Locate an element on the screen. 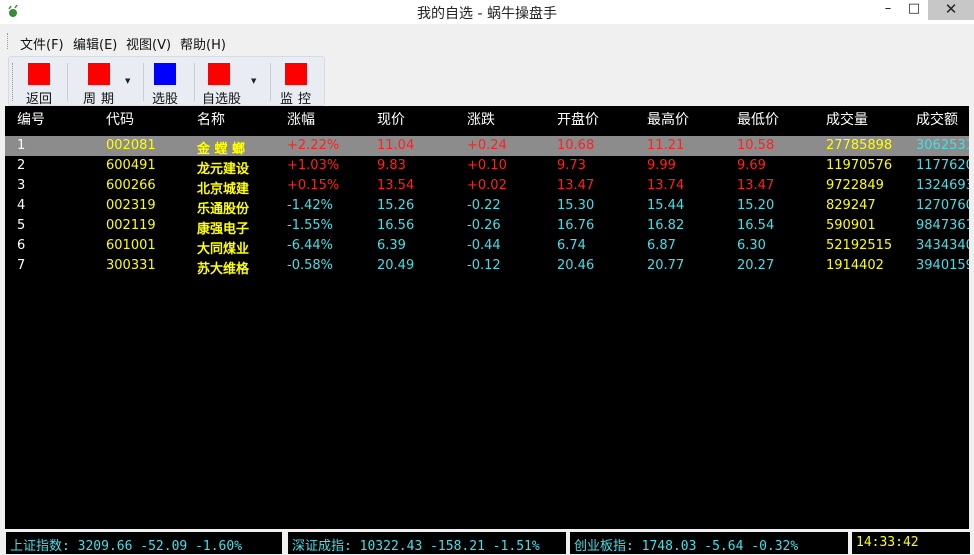 This screenshot has height=555, width=974. menu-edit: 编辑(E) is located at coordinates (95, 43).